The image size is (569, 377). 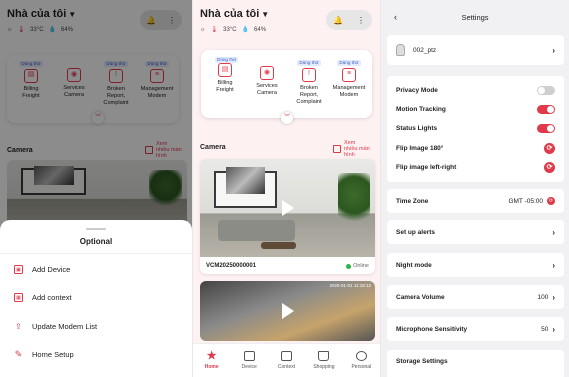 What do you see at coordinates (349, 74) in the screenshot?
I see `modem-icon: ≡` at bounding box center [349, 74].